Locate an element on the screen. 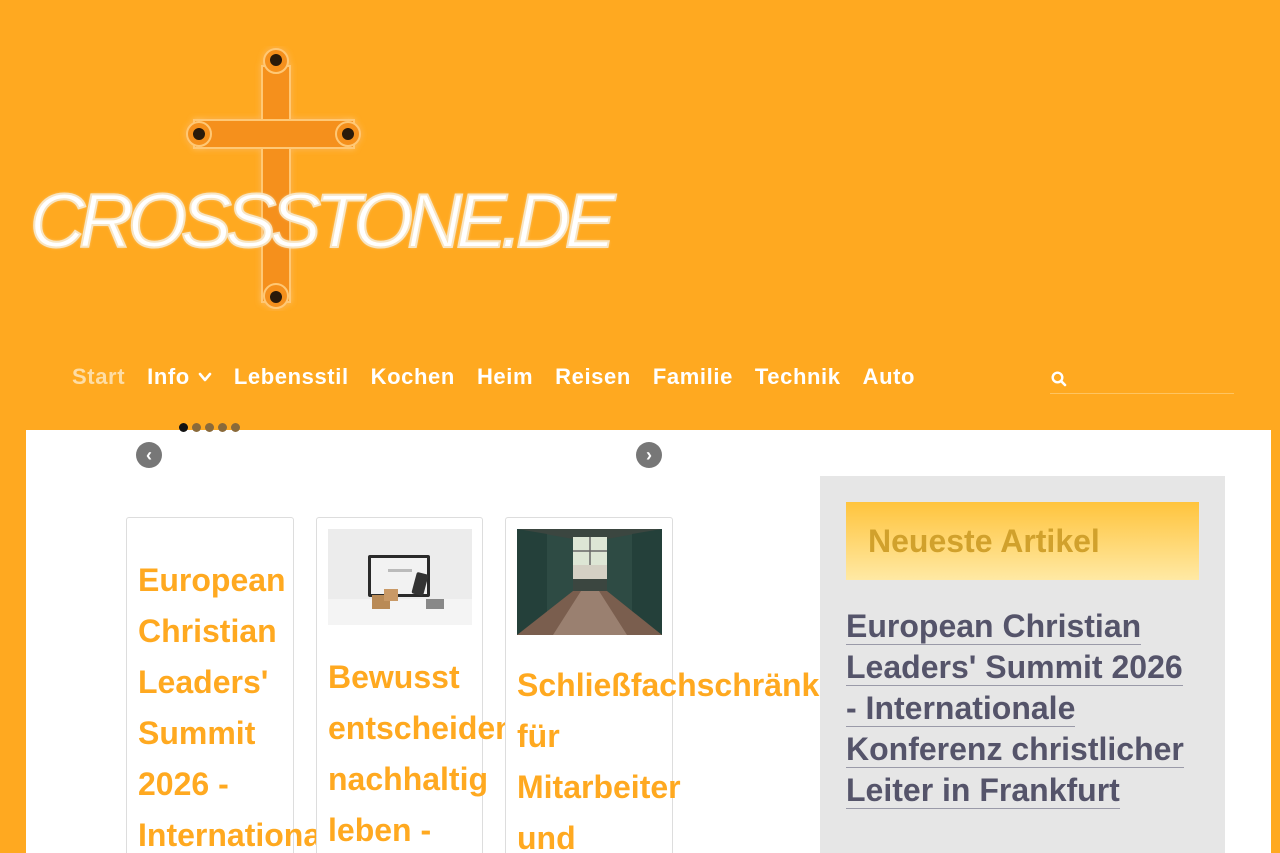 The width and height of the screenshot is (1280, 853). chevron-down-icon is located at coordinates (205, 377).